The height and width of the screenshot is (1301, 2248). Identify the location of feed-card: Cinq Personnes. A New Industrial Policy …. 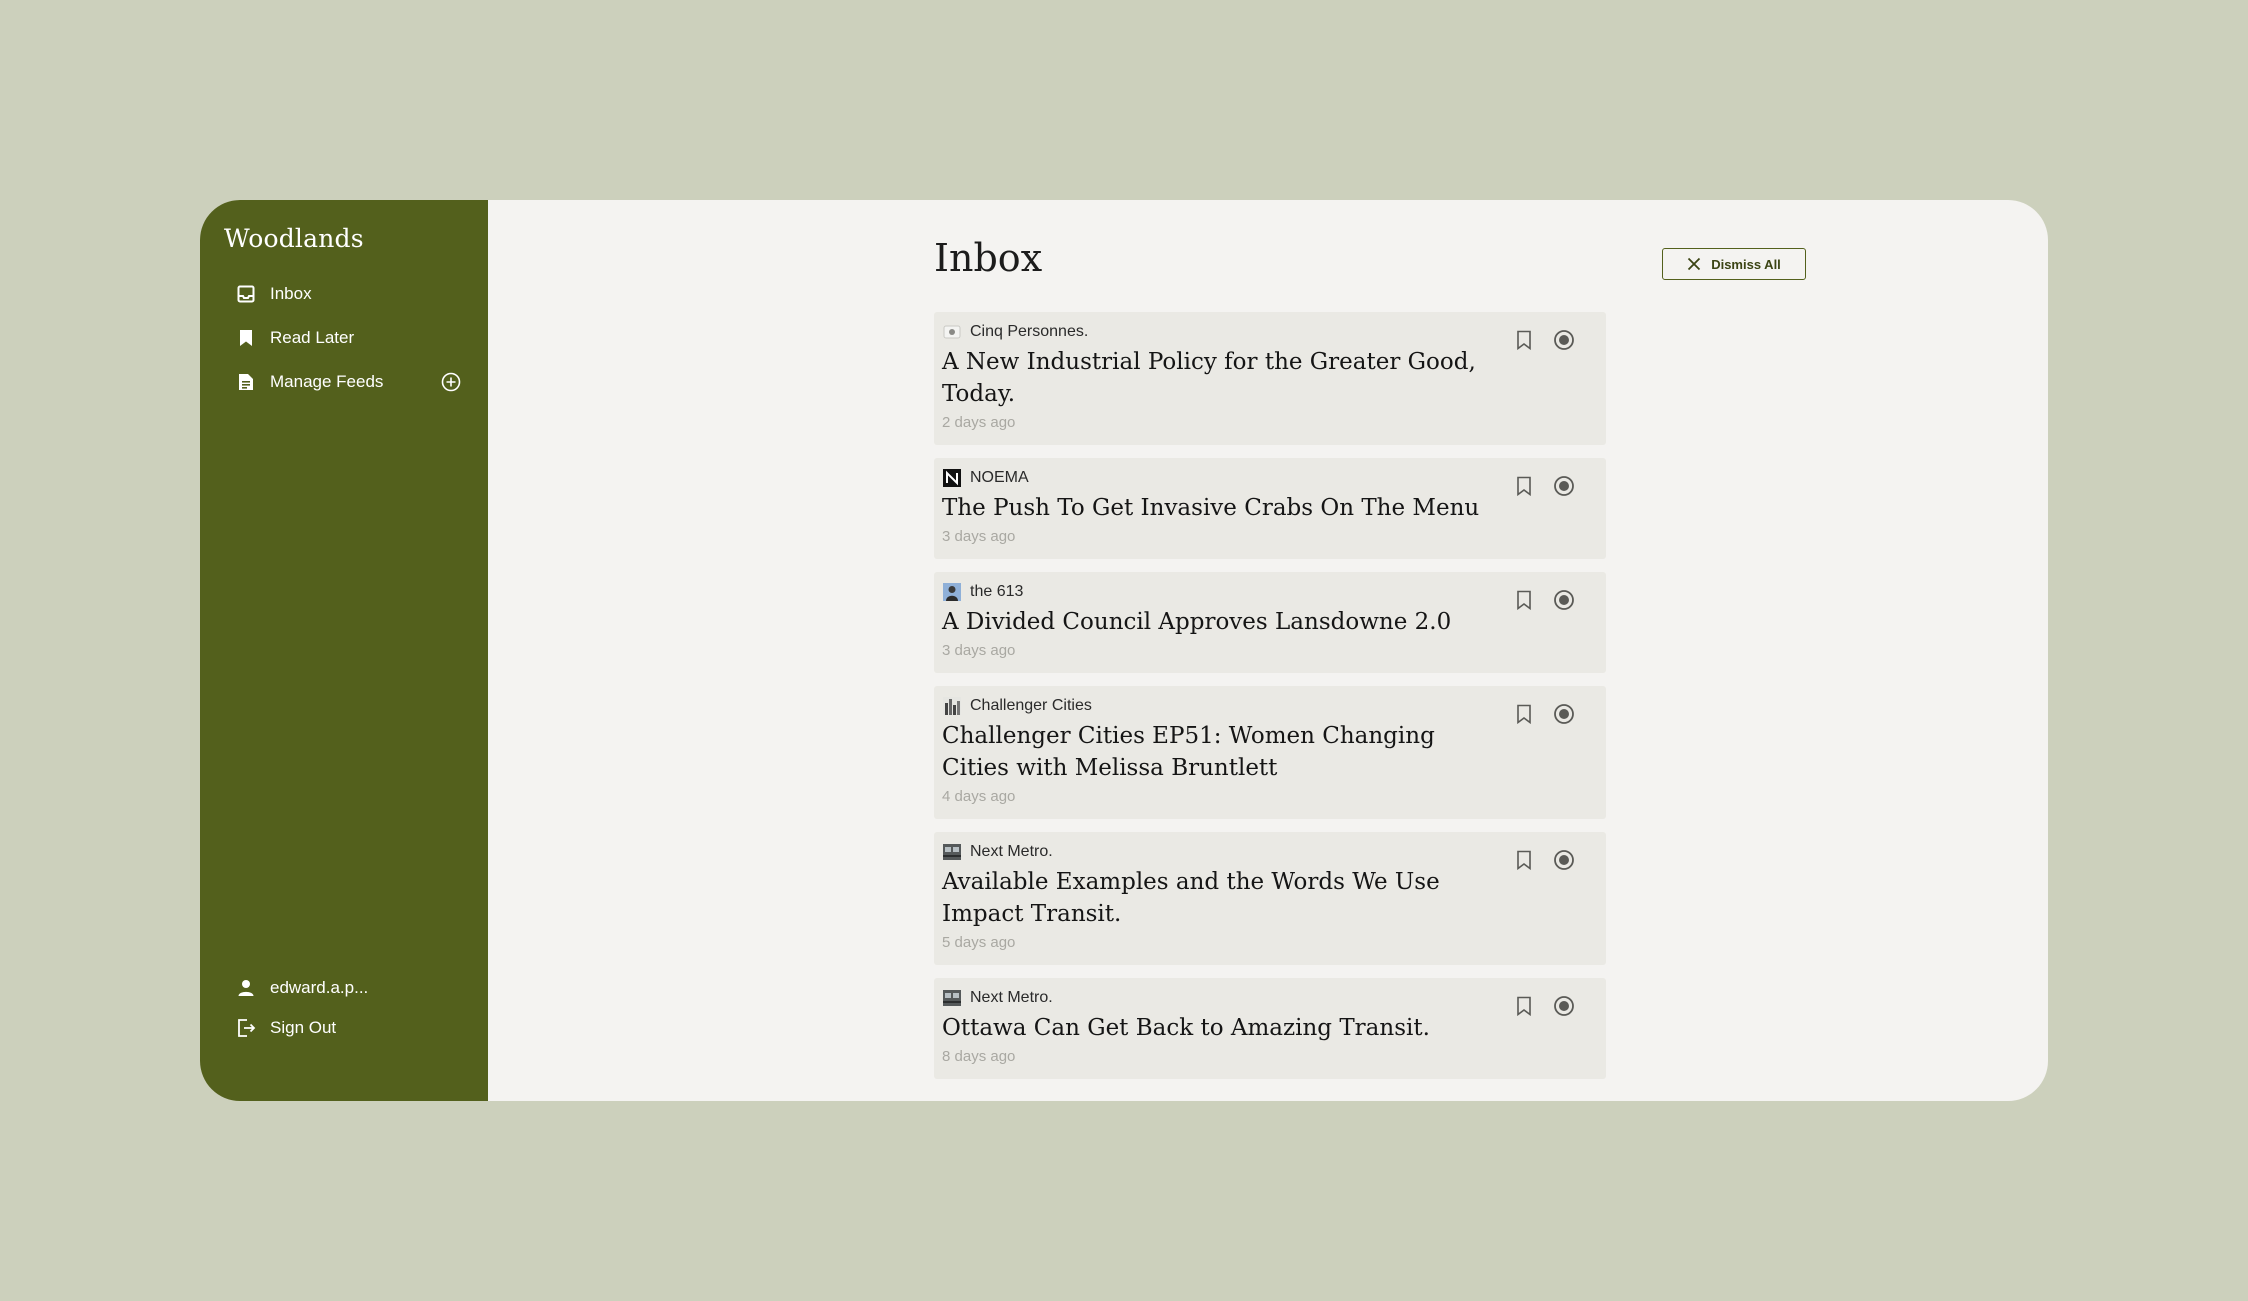
(1270, 378).